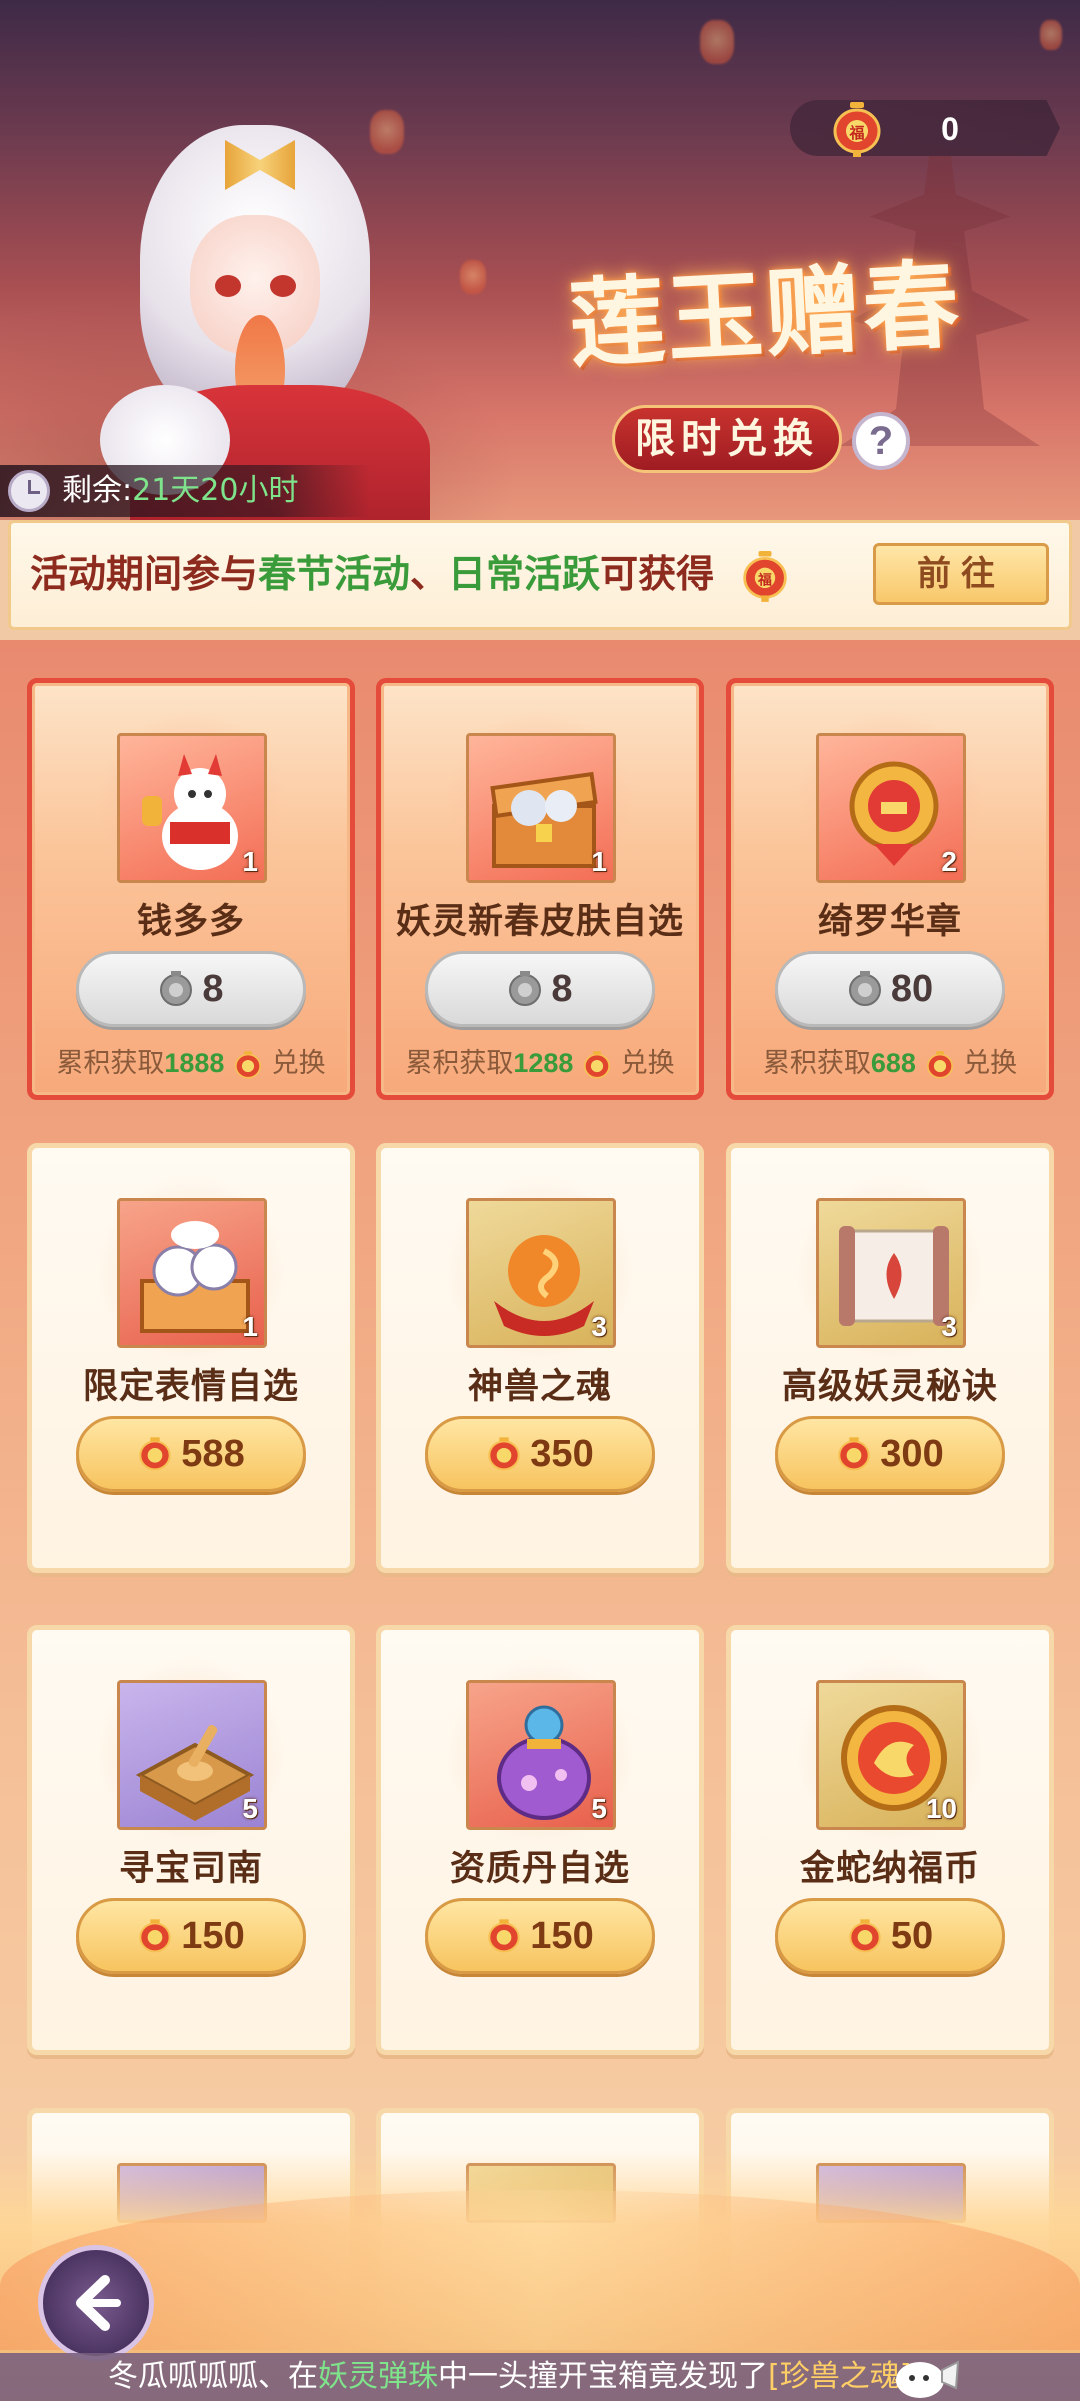 Image resolution: width=1080 pixels, height=2401 pixels. I want to click on item-icon-skin-chest: 1, so click(541, 808).